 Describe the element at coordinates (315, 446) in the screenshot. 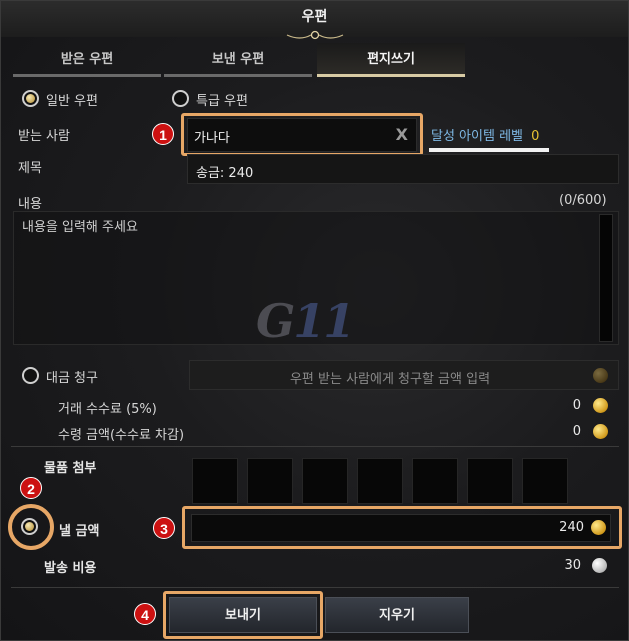

I see `divider-attachment` at that location.